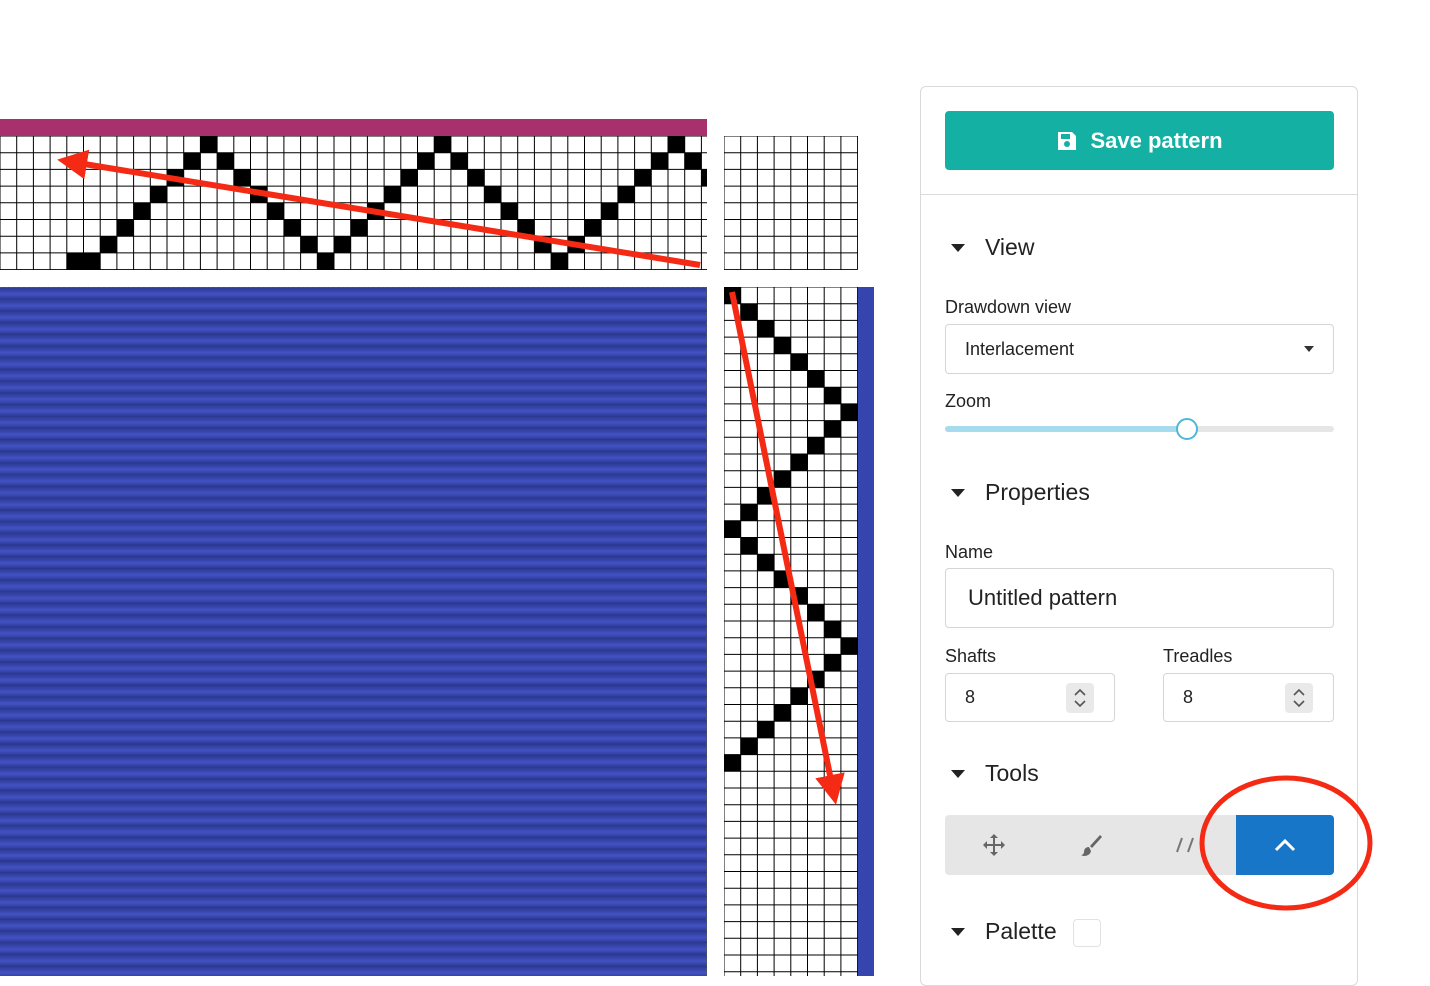 This screenshot has width=1430, height=986. What do you see at coordinates (1299, 698) in the screenshot?
I see `treadles-stepper` at bounding box center [1299, 698].